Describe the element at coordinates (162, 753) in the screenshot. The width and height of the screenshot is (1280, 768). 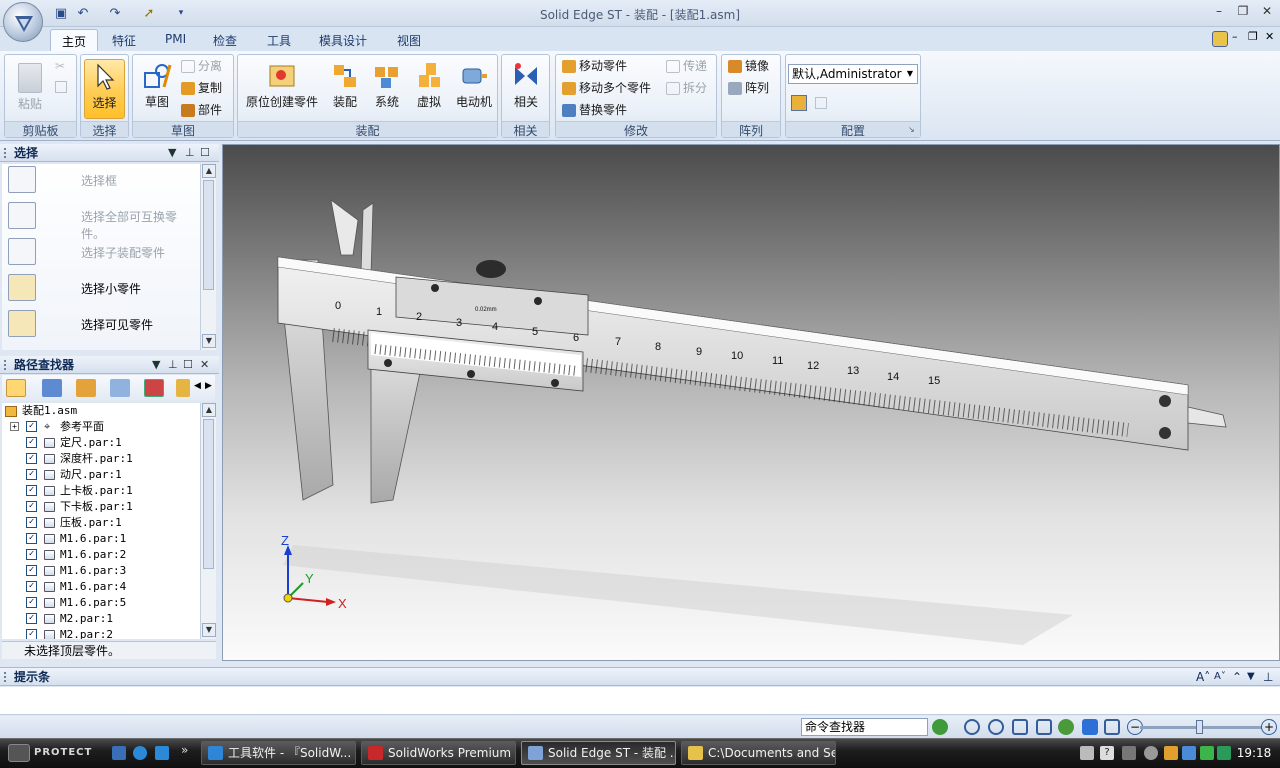
I see `ie-icon` at that location.